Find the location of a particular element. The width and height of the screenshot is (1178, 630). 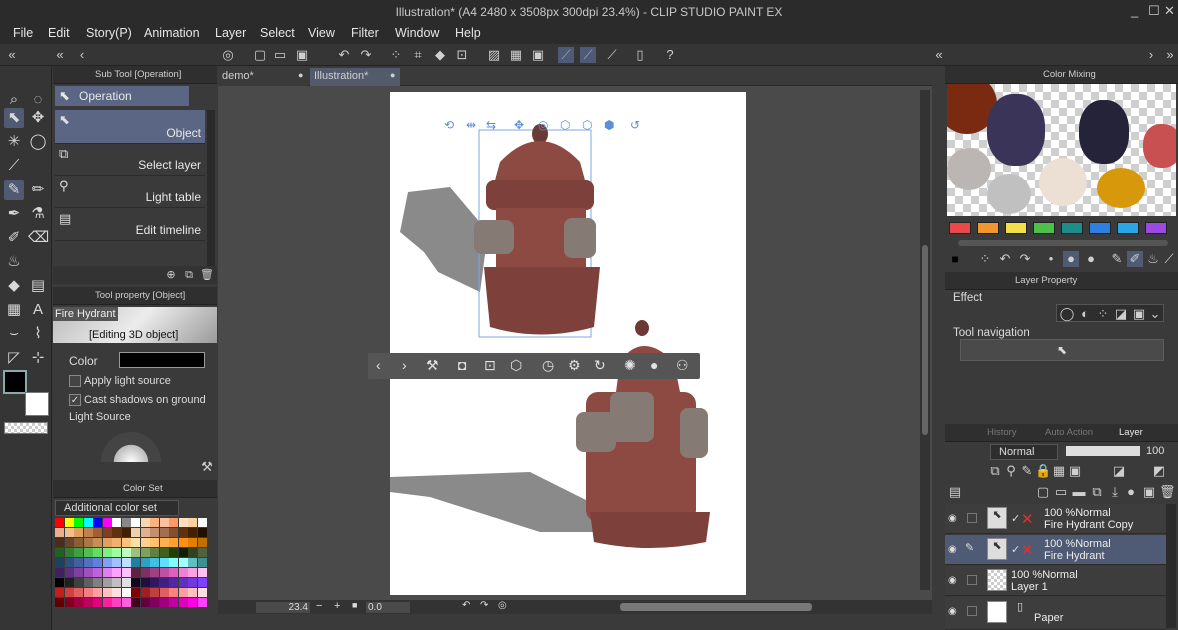

line-tool-icon: ⌇ is located at coordinates (38, 334).